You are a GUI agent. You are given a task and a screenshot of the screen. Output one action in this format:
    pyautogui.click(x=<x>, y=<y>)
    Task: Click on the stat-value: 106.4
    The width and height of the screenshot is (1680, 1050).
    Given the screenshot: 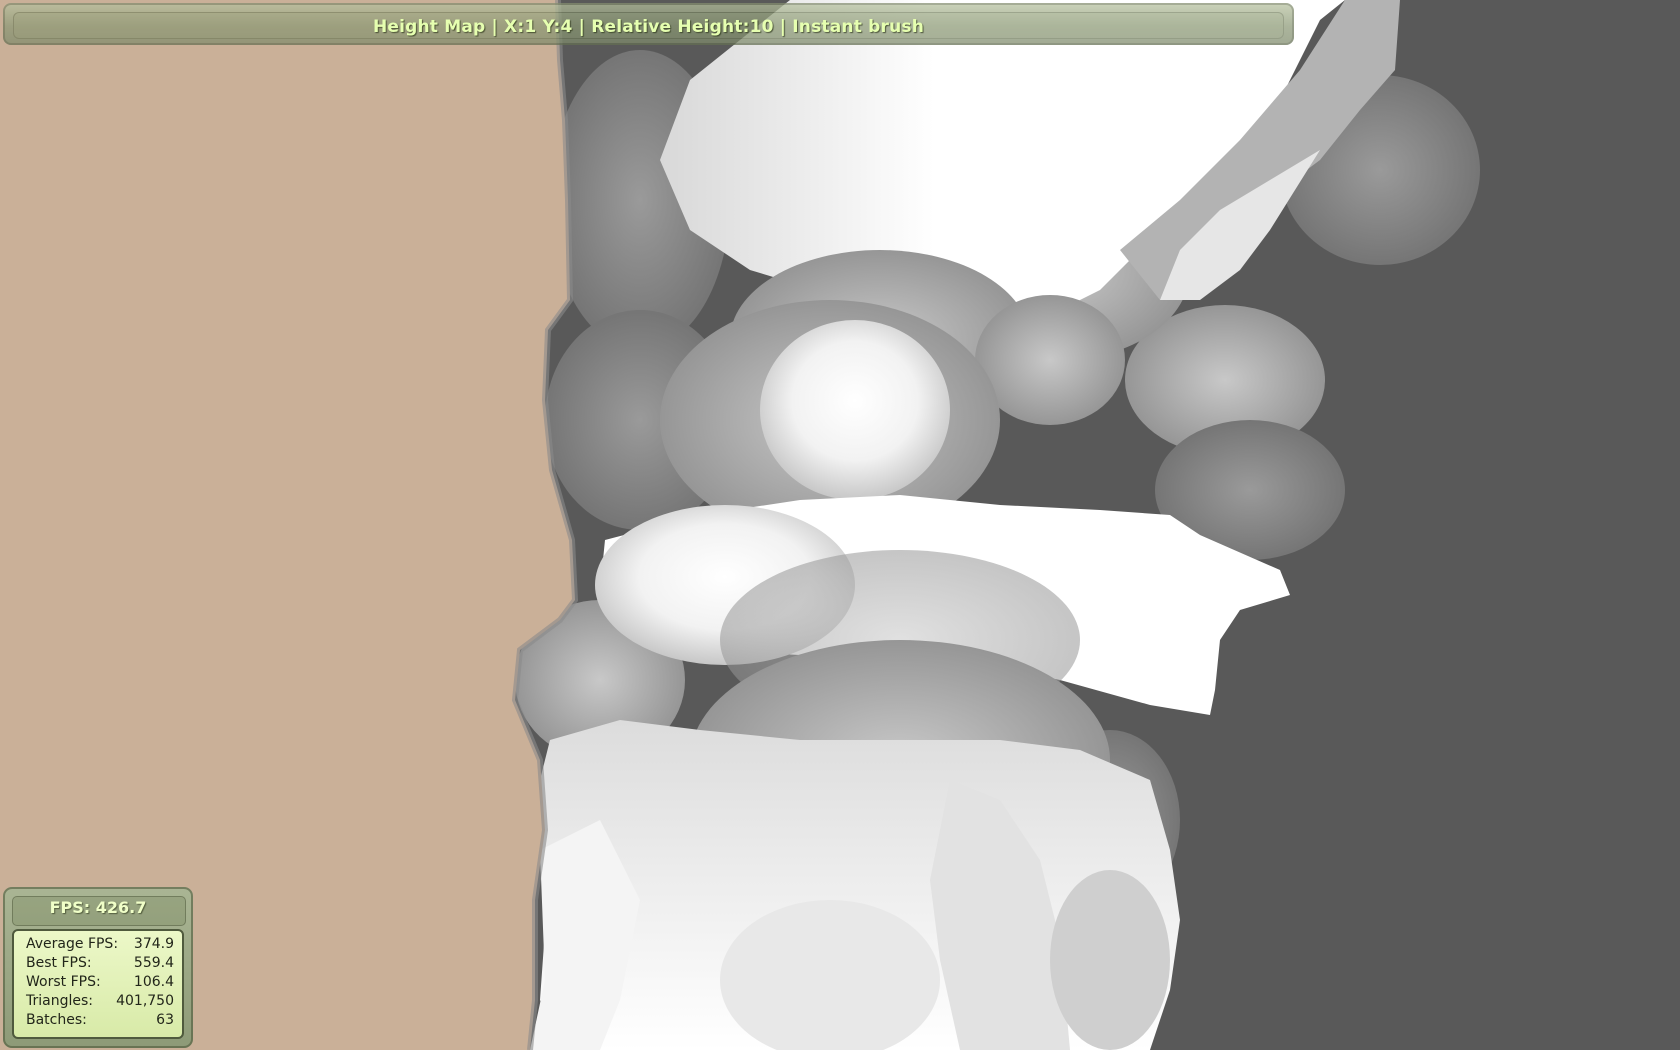 What is the action you would take?
    pyautogui.click(x=153, y=982)
    